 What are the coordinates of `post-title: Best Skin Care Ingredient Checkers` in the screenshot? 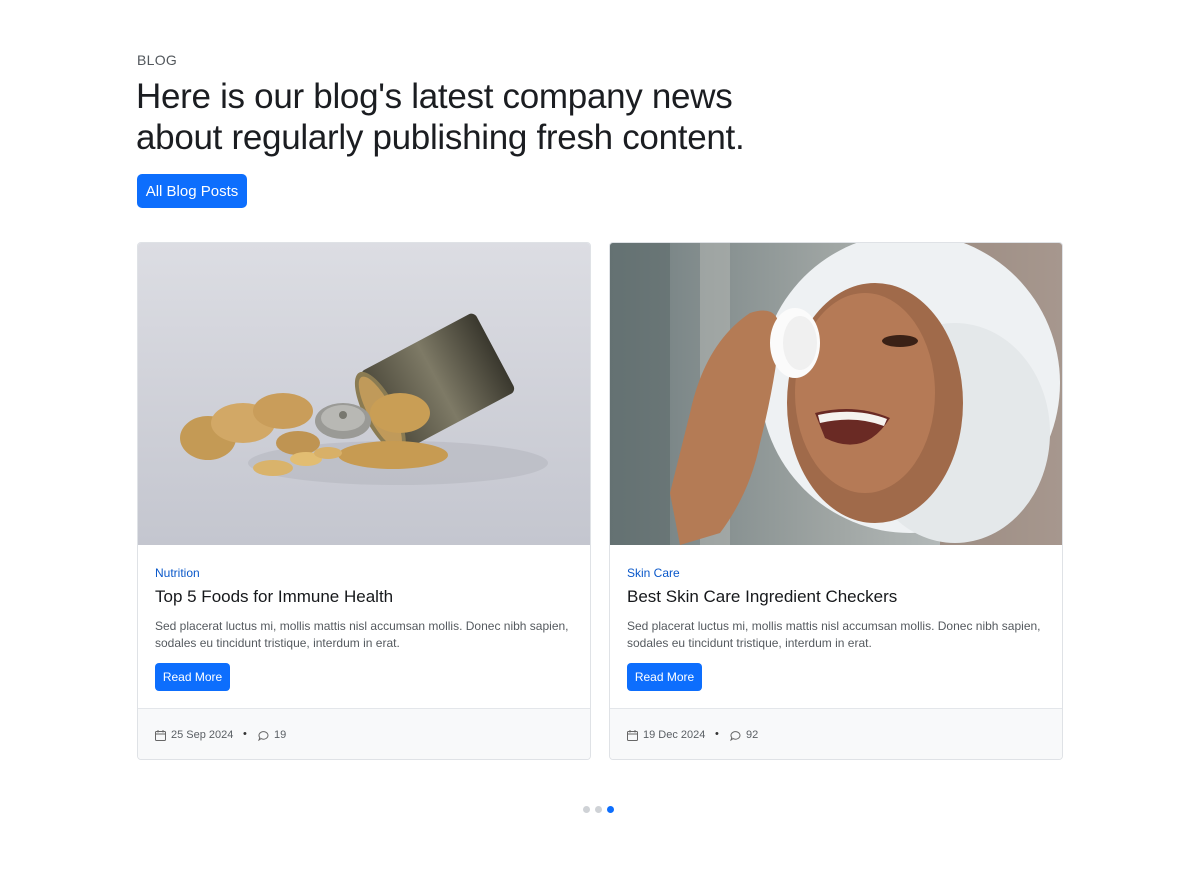 It's located at (762, 597).